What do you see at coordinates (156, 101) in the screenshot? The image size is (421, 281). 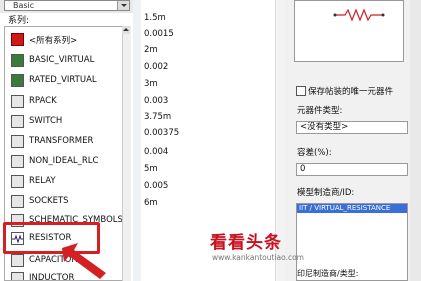 I see `value-item: 0.003` at bounding box center [156, 101].